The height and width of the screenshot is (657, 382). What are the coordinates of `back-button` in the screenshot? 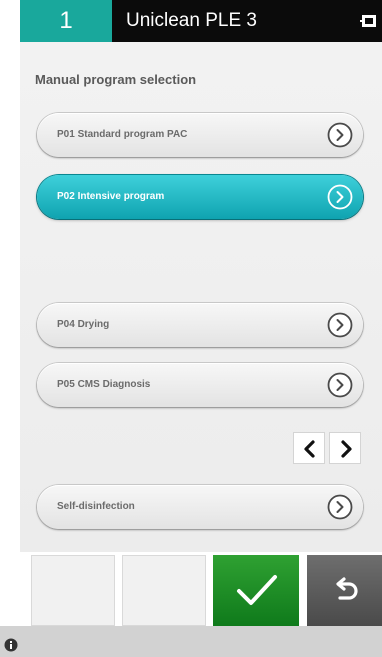 It's located at (344, 590).